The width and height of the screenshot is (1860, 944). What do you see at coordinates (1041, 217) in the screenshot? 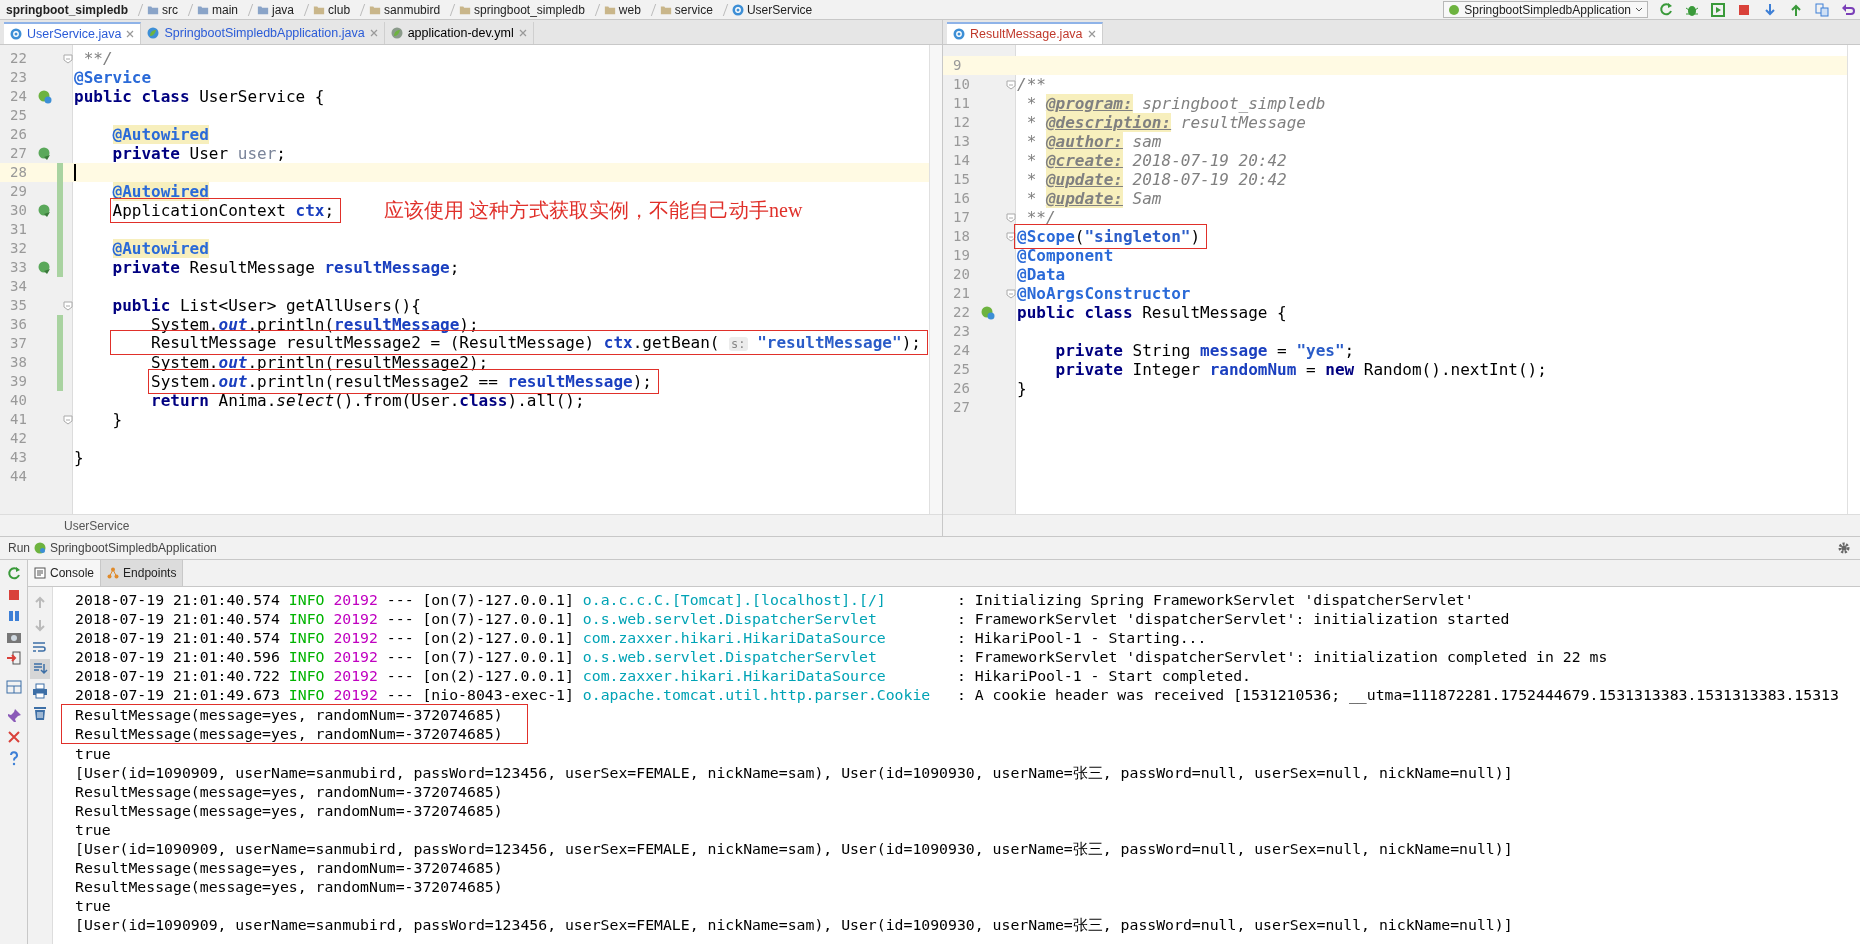
I see `code-line: **/` at bounding box center [1041, 217].